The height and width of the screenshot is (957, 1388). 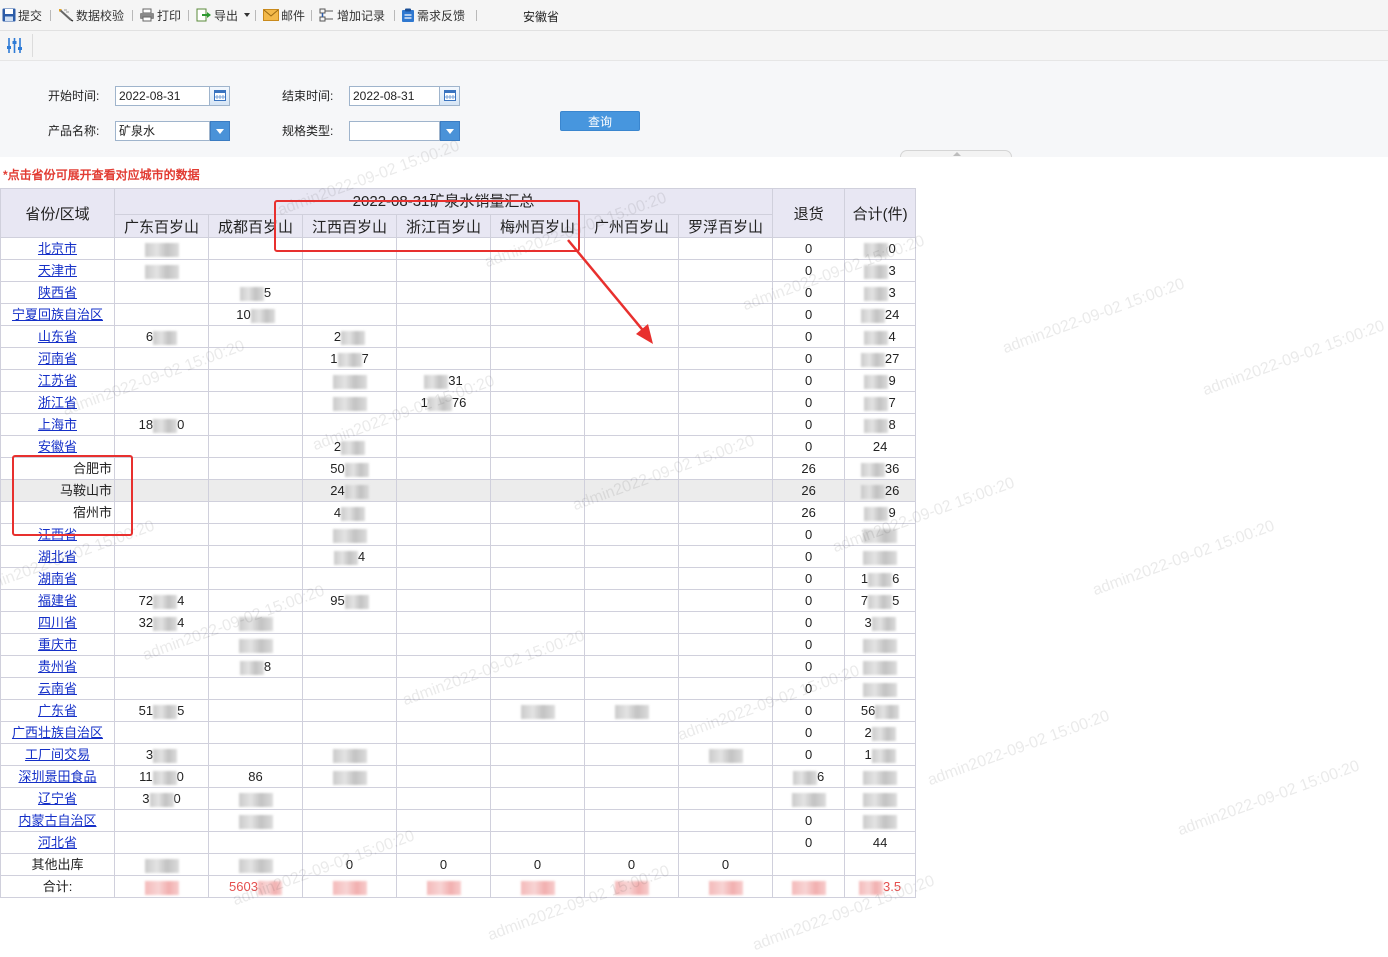 I want to click on region-cell: 上海市, so click(x=57, y=424).